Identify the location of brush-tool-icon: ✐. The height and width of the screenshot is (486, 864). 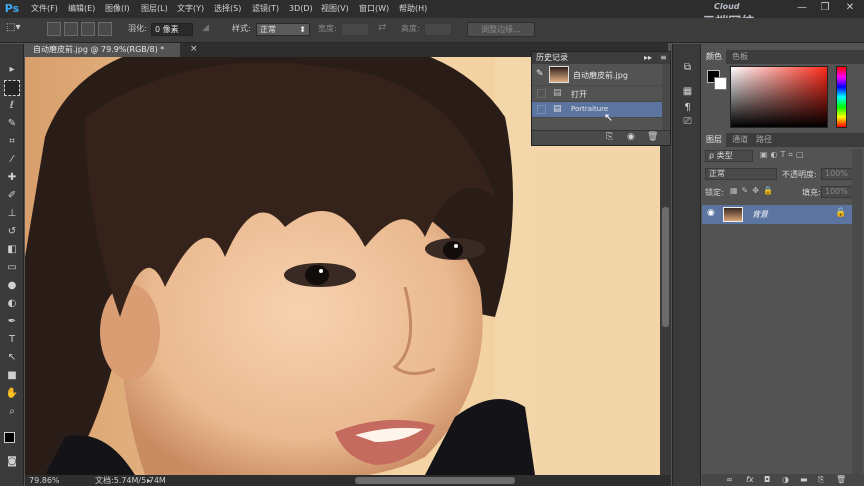
(12, 196).